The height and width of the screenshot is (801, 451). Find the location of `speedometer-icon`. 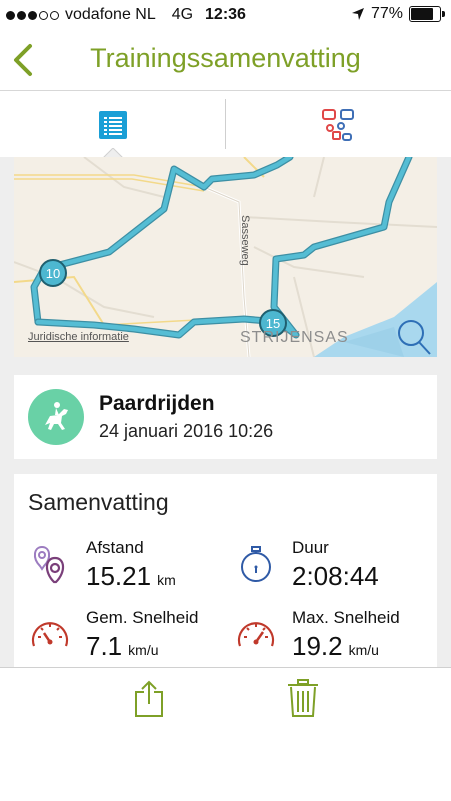

speedometer-icon is located at coordinates (50, 634).